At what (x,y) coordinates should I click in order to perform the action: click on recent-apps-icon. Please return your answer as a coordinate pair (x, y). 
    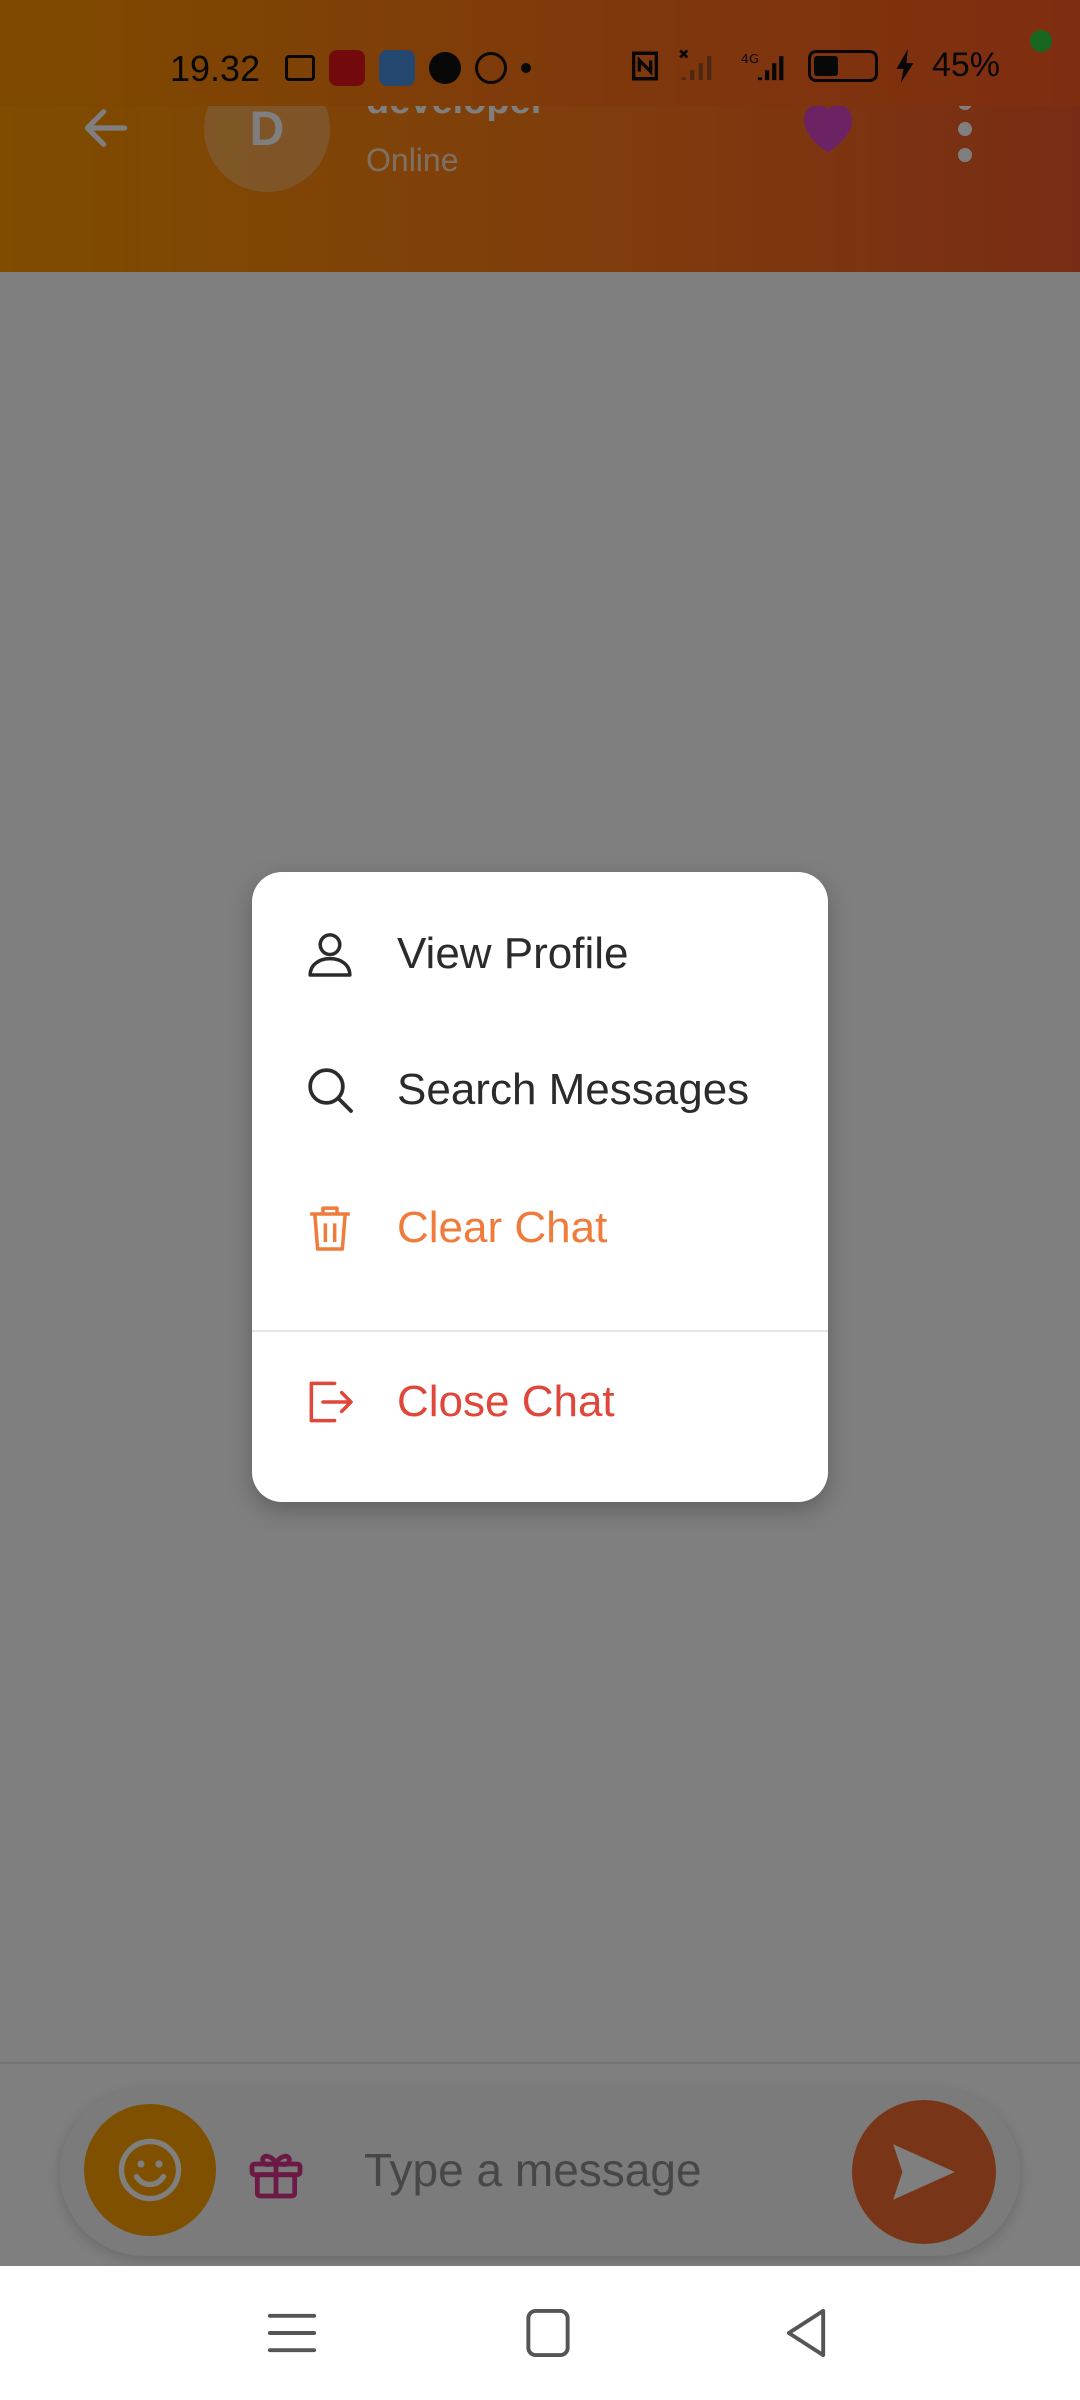
    Looking at the image, I should click on (292, 2333).